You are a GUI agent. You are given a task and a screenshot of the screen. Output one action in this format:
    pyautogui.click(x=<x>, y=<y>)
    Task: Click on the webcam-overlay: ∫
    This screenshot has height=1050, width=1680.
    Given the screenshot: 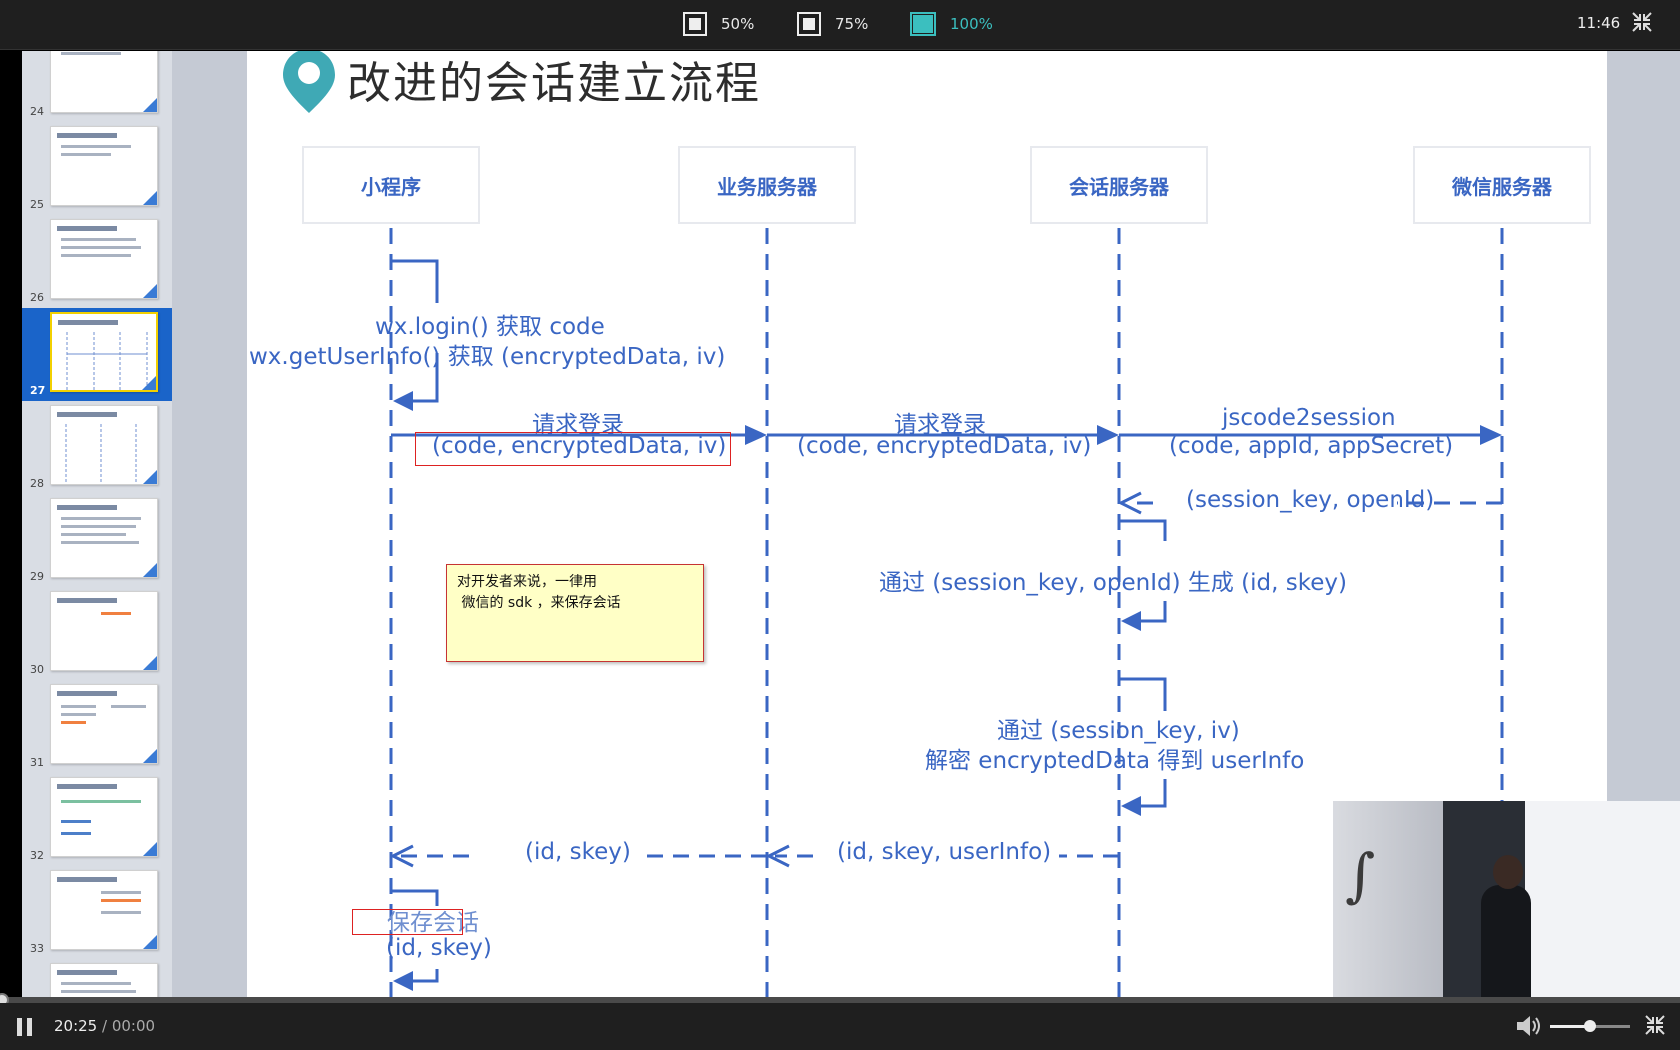 What is the action you would take?
    pyautogui.click(x=1506, y=899)
    